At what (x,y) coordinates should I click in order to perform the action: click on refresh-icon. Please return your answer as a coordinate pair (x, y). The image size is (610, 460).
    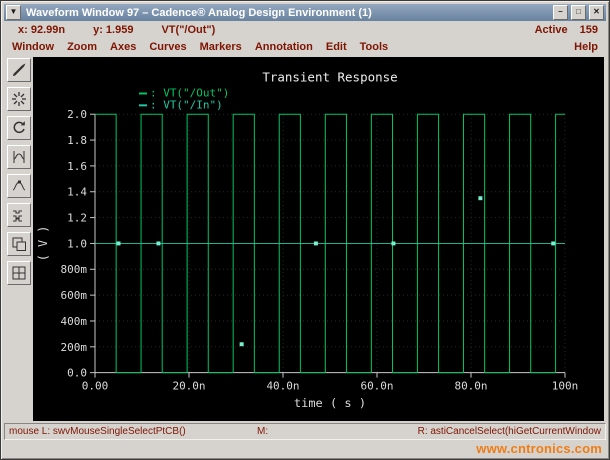
    Looking at the image, I should click on (19, 127).